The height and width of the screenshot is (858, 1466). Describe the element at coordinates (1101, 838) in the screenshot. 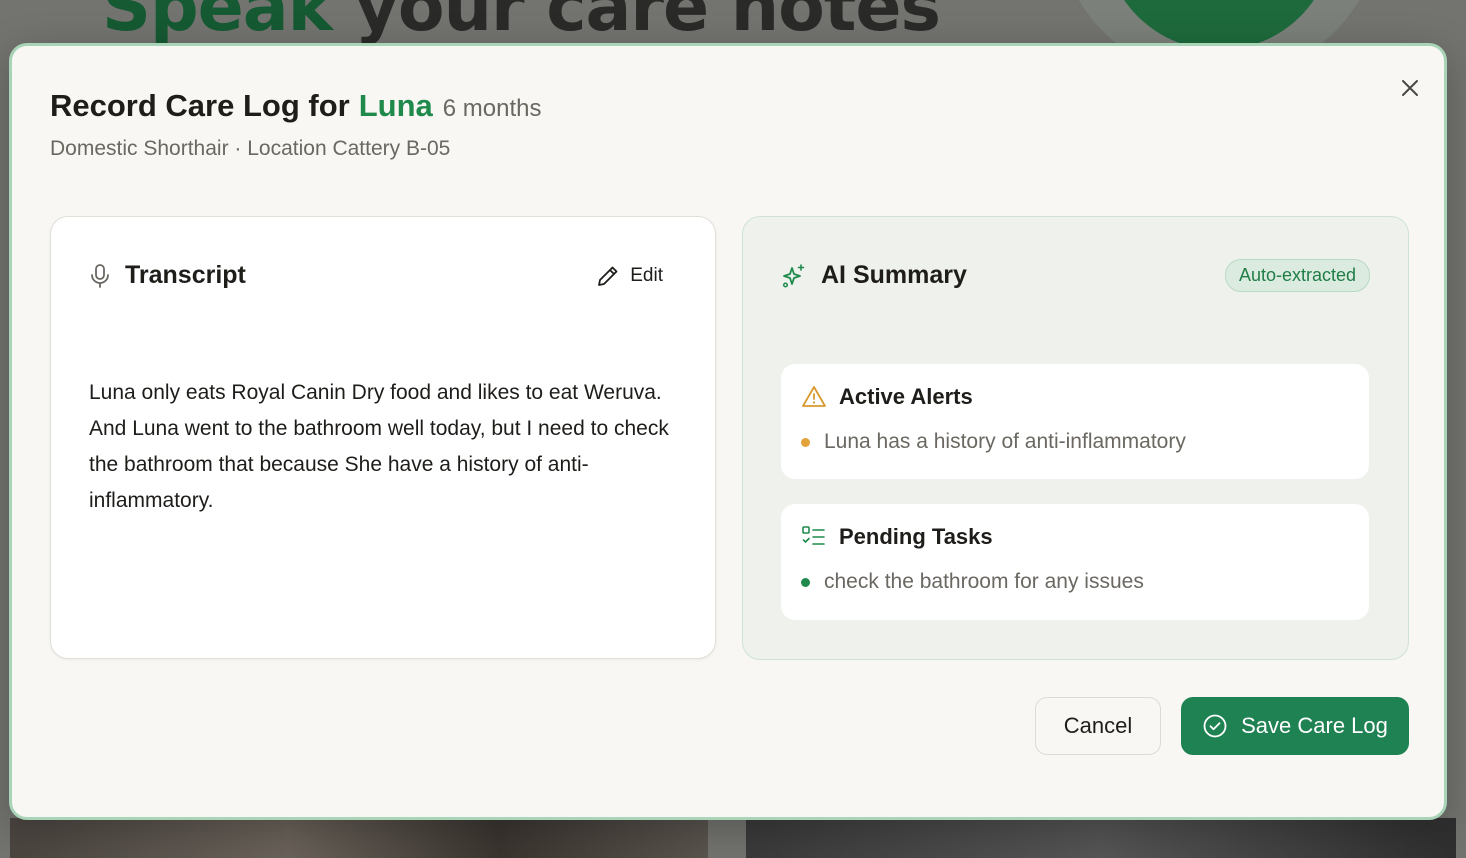

I see `background-photo-right` at that location.